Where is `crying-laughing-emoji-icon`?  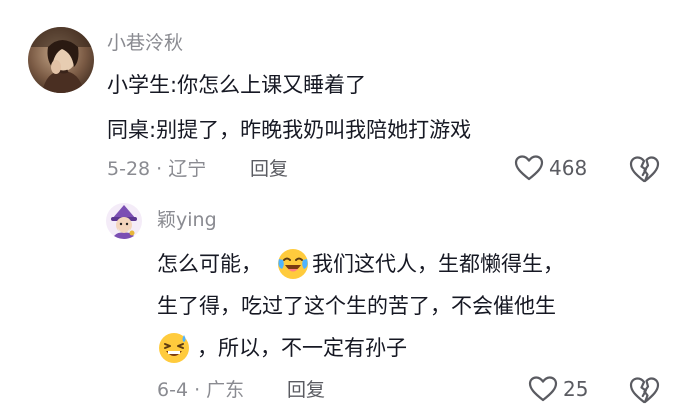 crying-laughing-emoji-icon is located at coordinates (293, 264).